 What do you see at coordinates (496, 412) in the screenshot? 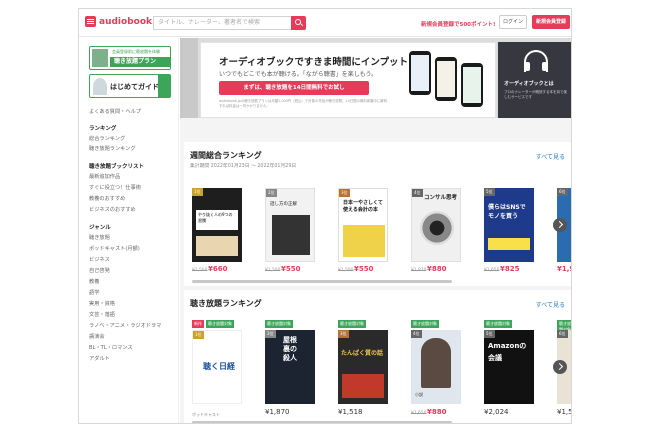
I see `price: ¥2,024` at bounding box center [496, 412].